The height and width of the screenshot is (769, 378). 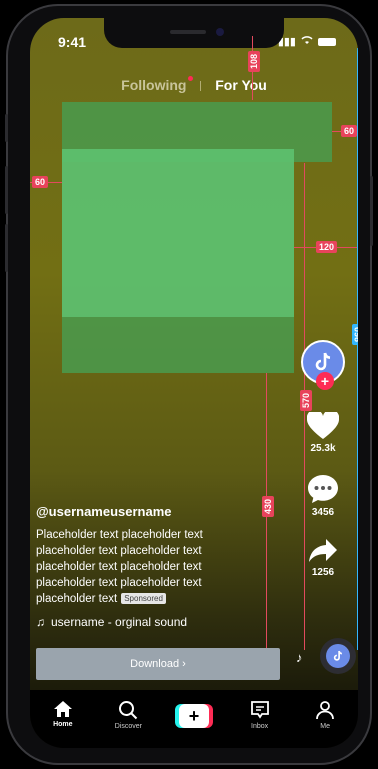 What do you see at coordinates (119, 535) in the screenshot?
I see `caption-line: Placeholder text placeholder text` at bounding box center [119, 535].